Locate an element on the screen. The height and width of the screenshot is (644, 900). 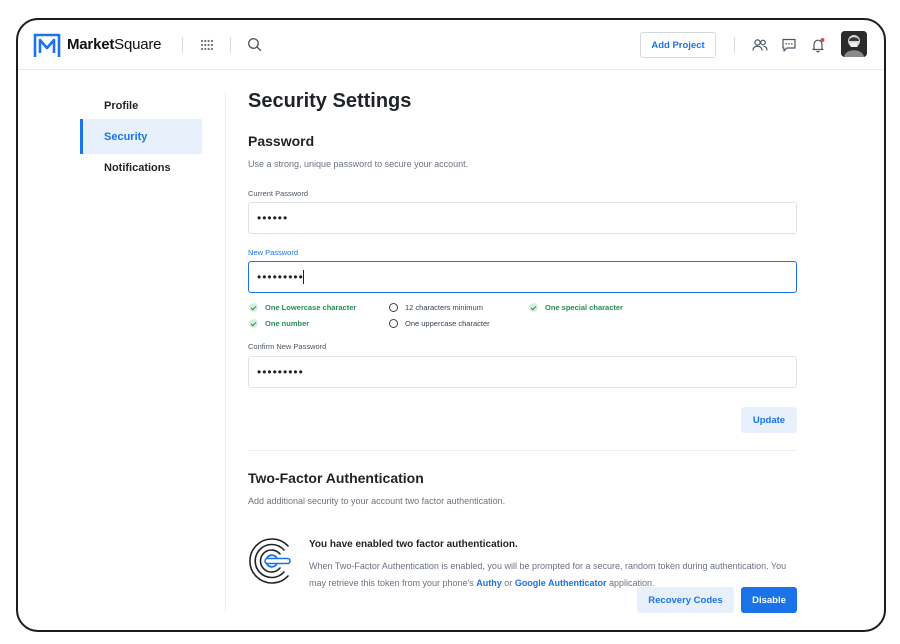
requirement-number: One number is located at coordinates (279, 323).